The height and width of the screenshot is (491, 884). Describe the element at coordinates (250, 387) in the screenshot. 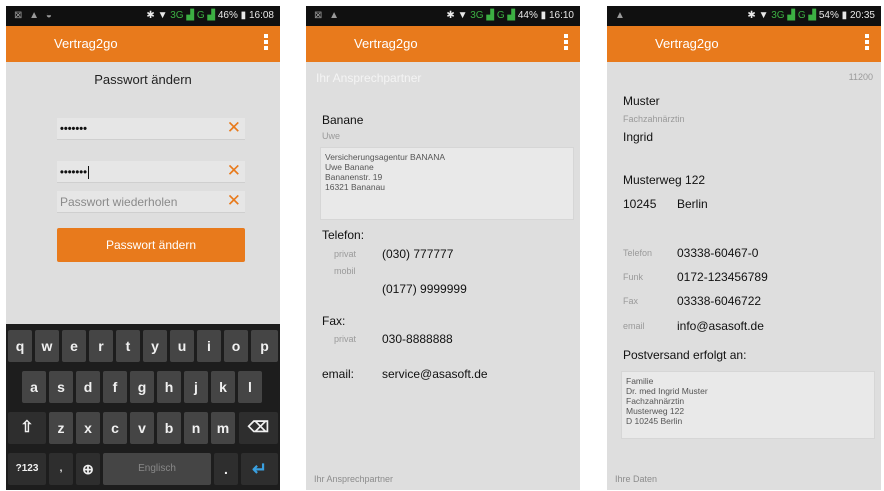

I see `key-l: l` at that location.